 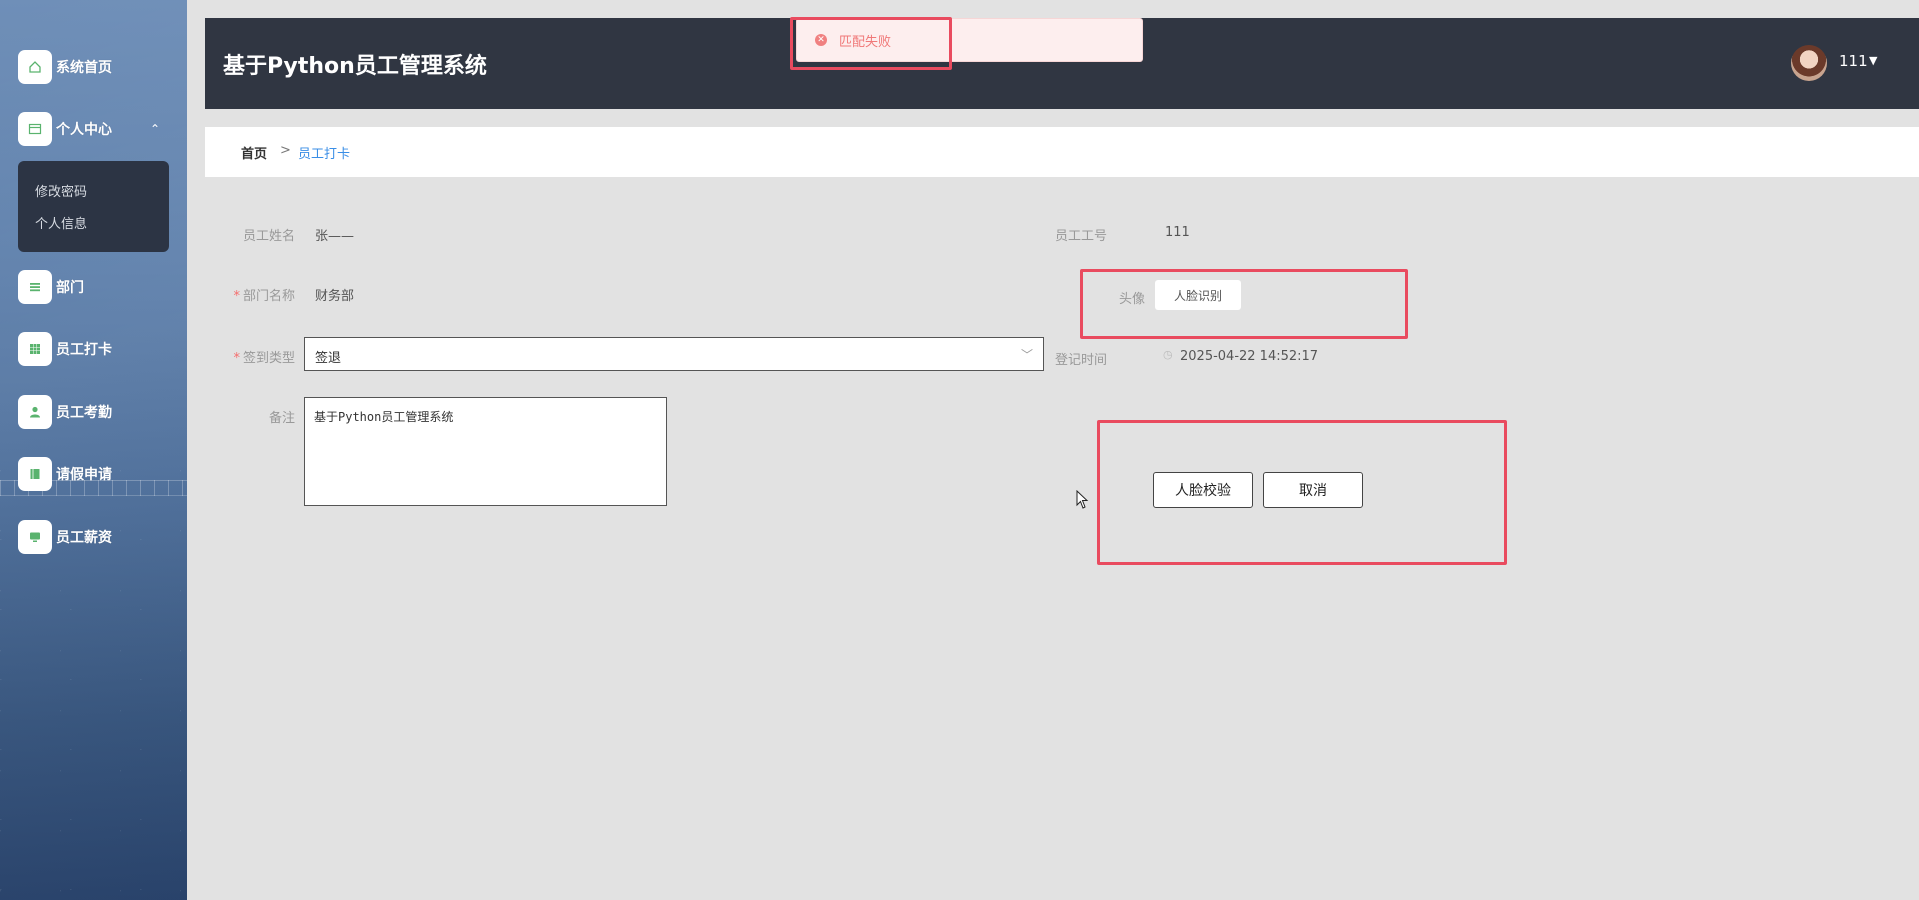 What do you see at coordinates (84, 475) in the screenshot?
I see `sidebar-item-label: 请假申请` at bounding box center [84, 475].